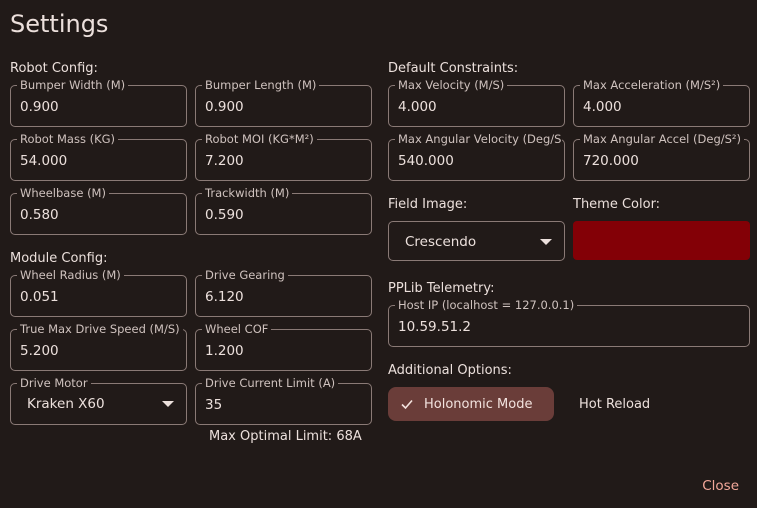 This screenshot has width=757, height=508. What do you see at coordinates (214, 405) in the screenshot?
I see `field-value: 35` at bounding box center [214, 405].